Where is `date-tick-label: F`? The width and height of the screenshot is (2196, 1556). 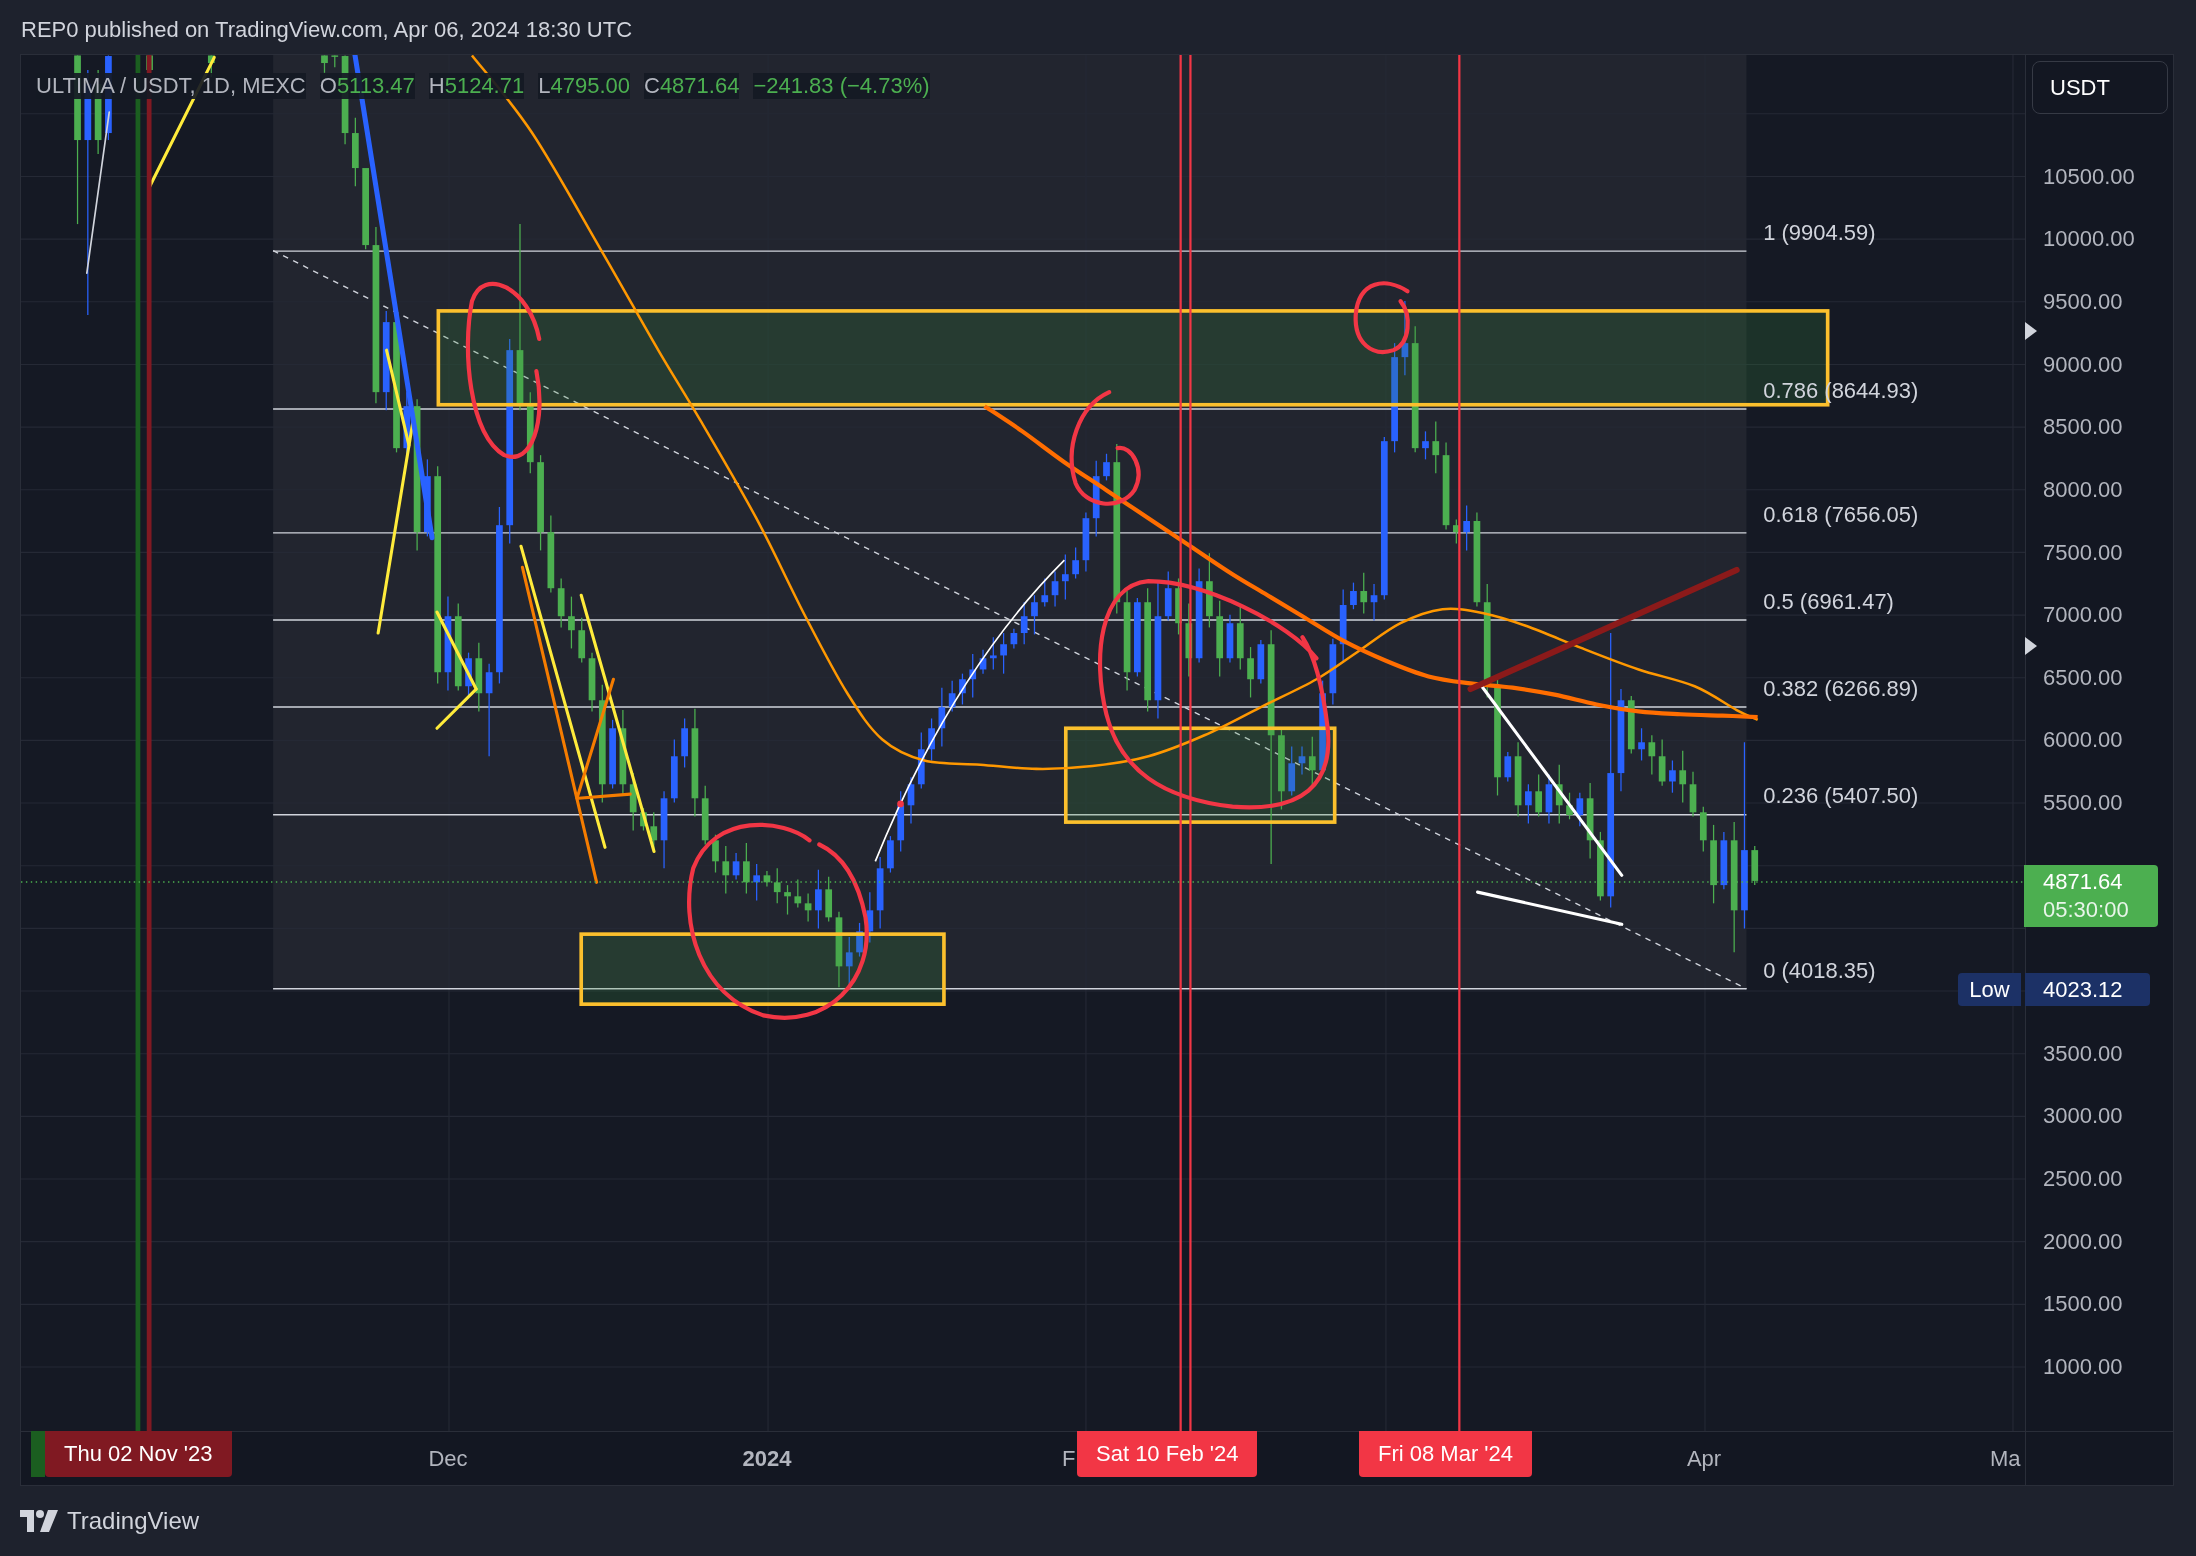
date-tick-label: F is located at coordinates (1069, 1459).